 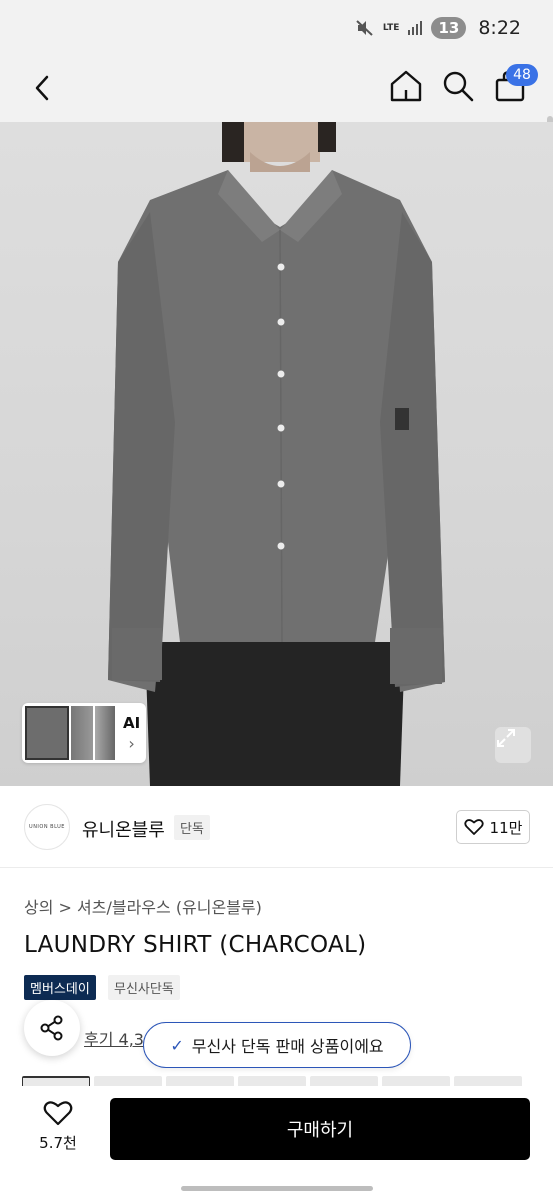 I want to click on brand-row: UNION BLUE 유니온블루 단독 11만, so click(x=276, y=827).